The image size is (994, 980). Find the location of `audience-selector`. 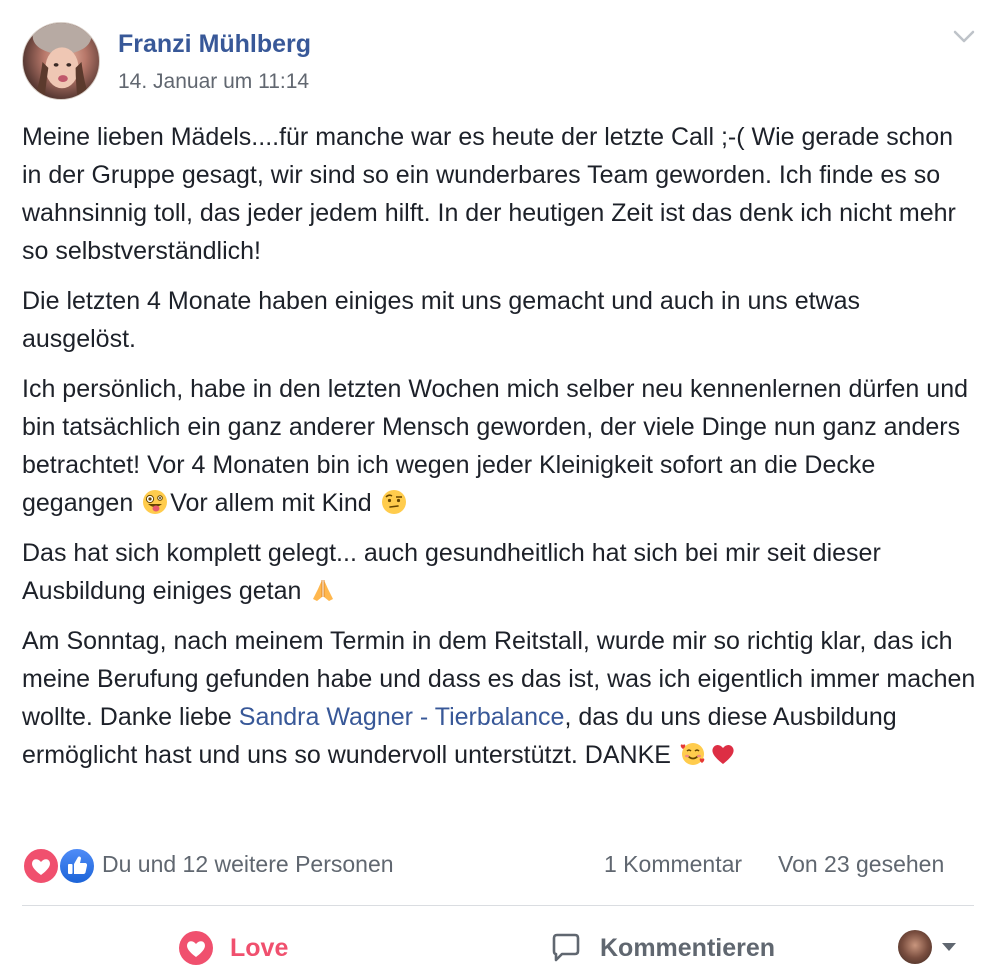

audience-selector is located at coordinates (930, 948).